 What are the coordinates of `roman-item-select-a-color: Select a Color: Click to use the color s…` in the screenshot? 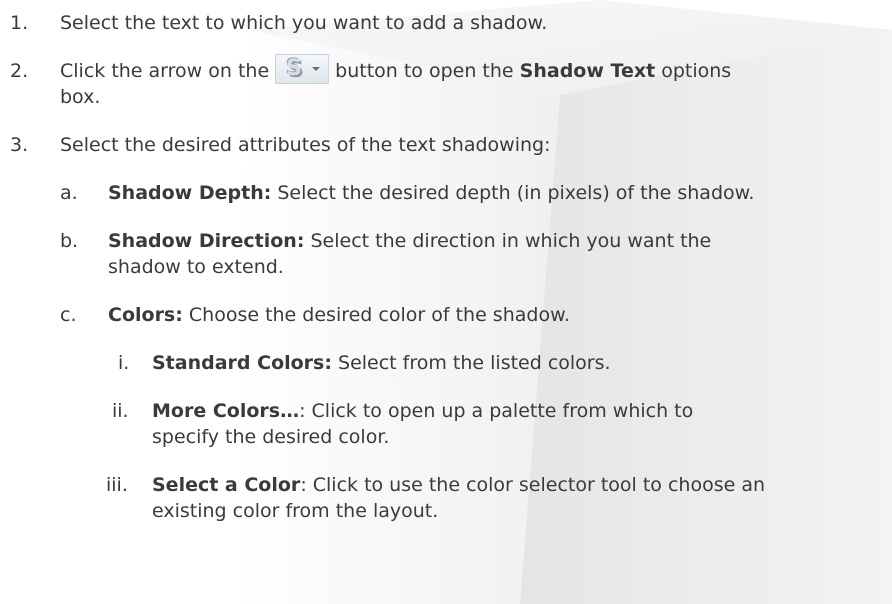 It's located at (458, 485).